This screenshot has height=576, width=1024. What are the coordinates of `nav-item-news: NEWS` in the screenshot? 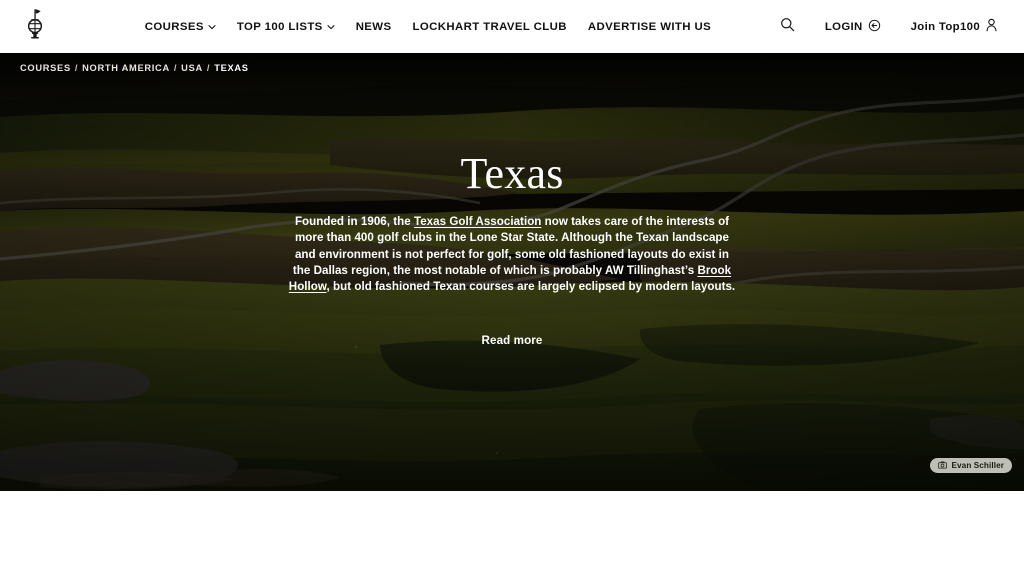 It's located at (374, 27).